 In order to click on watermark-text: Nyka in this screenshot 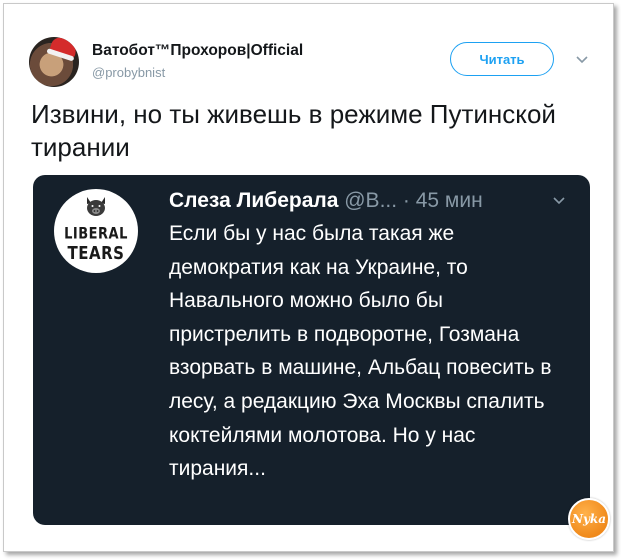, I will do `click(589, 519)`.